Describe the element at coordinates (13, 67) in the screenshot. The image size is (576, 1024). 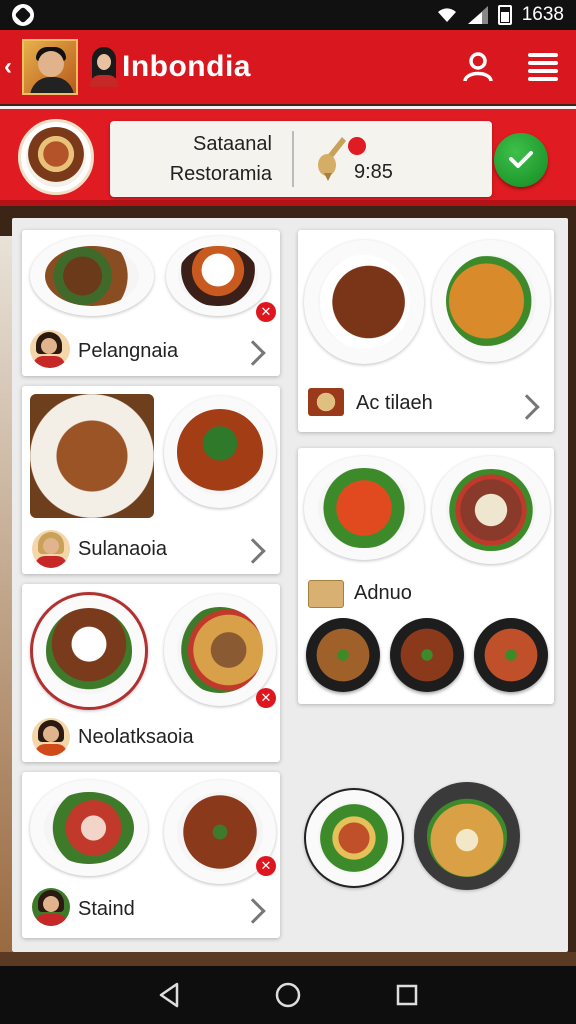
I see `back-chevron-icon: ‹` at that location.